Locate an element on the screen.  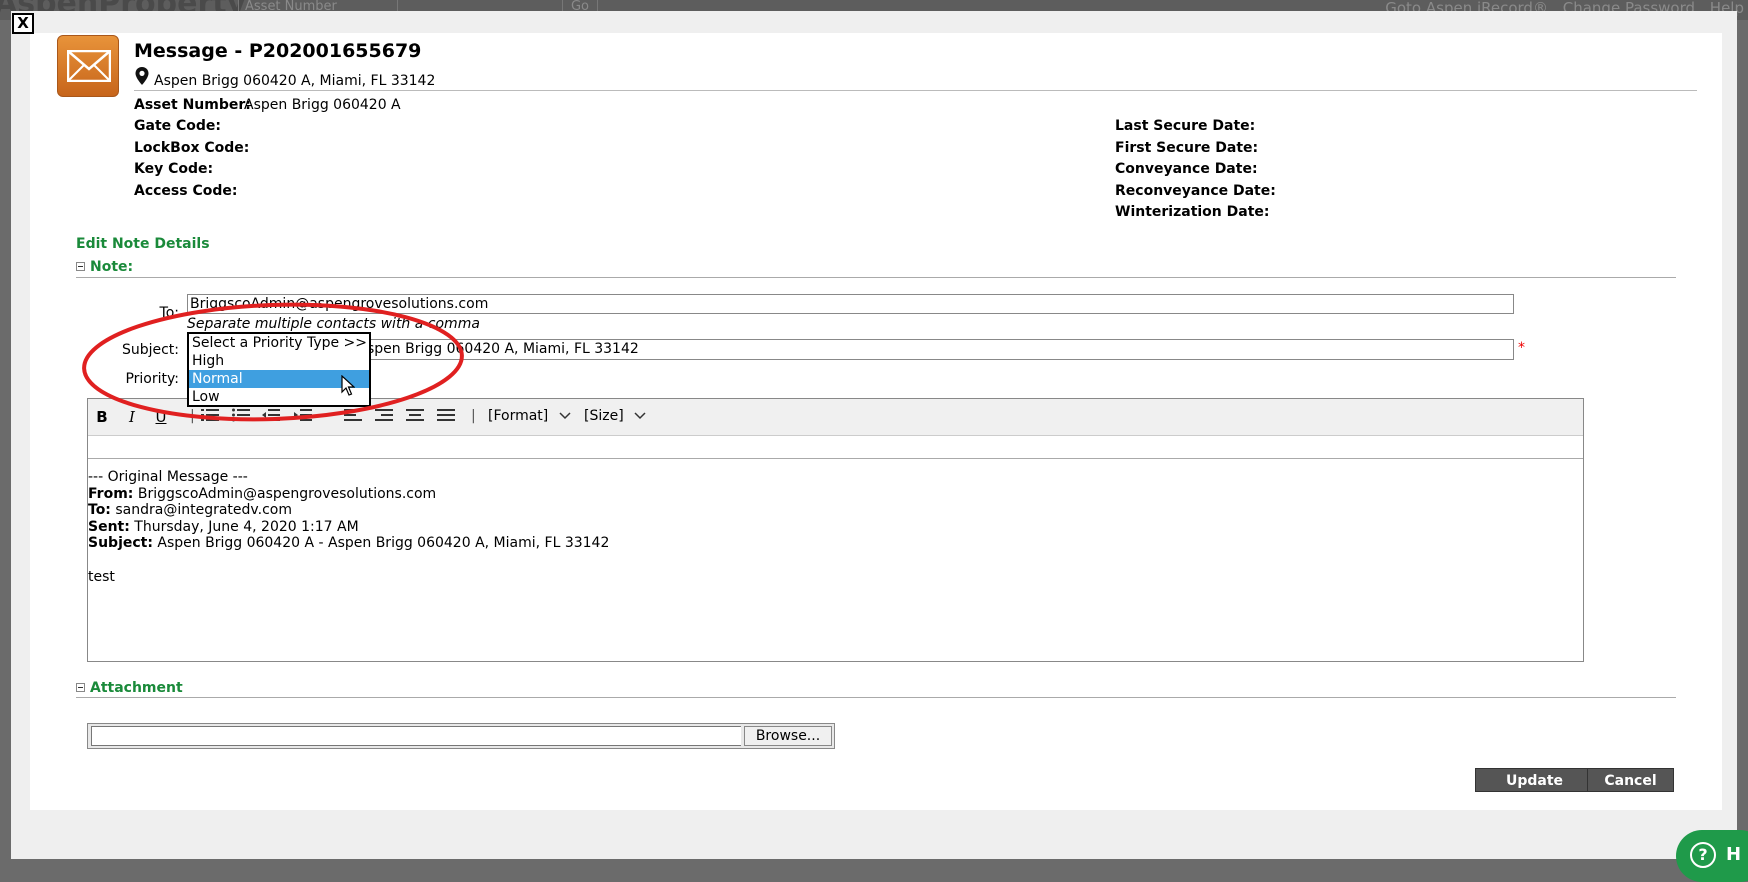
subject-input: spen Brigg 060420 A, Miami, FL 33142 is located at coordinates (850, 349).